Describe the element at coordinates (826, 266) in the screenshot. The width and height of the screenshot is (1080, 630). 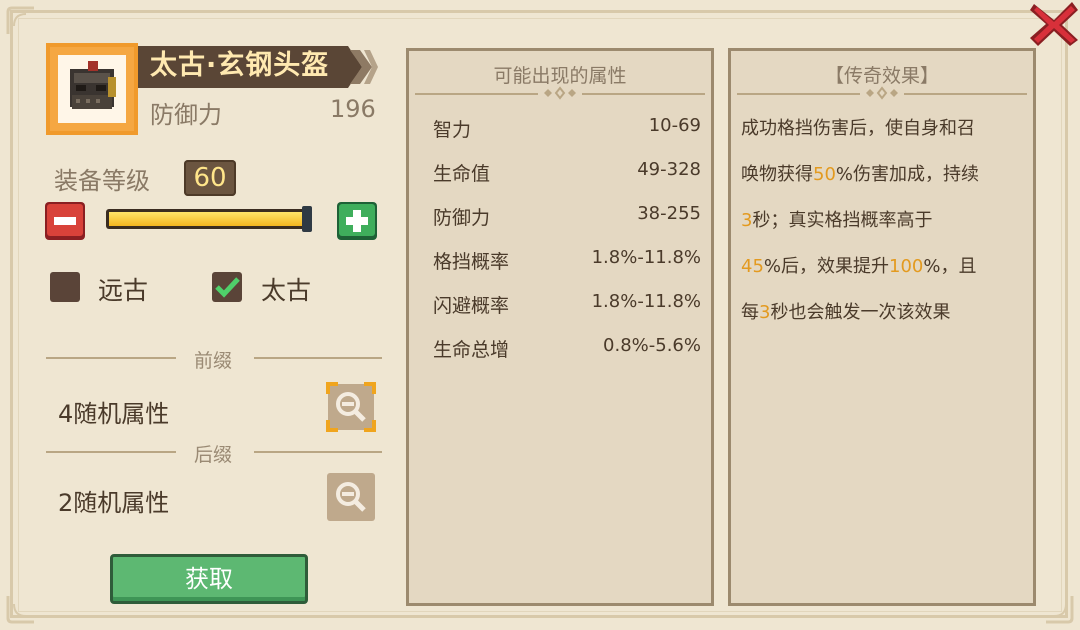
I see `legend-text: %后，效果提升` at that location.